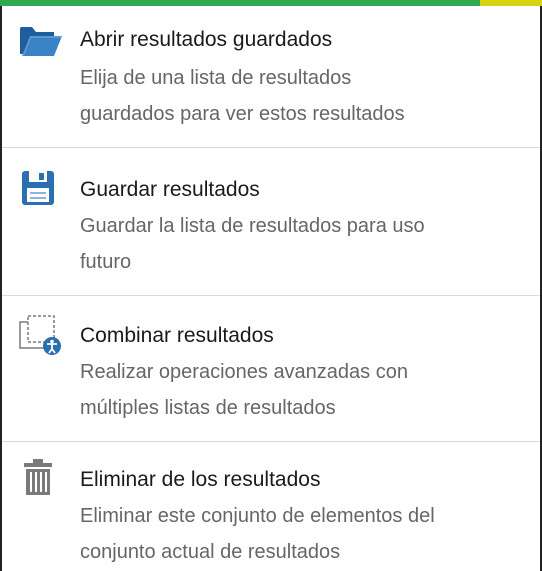 This screenshot has width=542, height=571. I want to click on menu-item-description-line-1: Eliminar este conjunto de elementos del, so click(257, 516).